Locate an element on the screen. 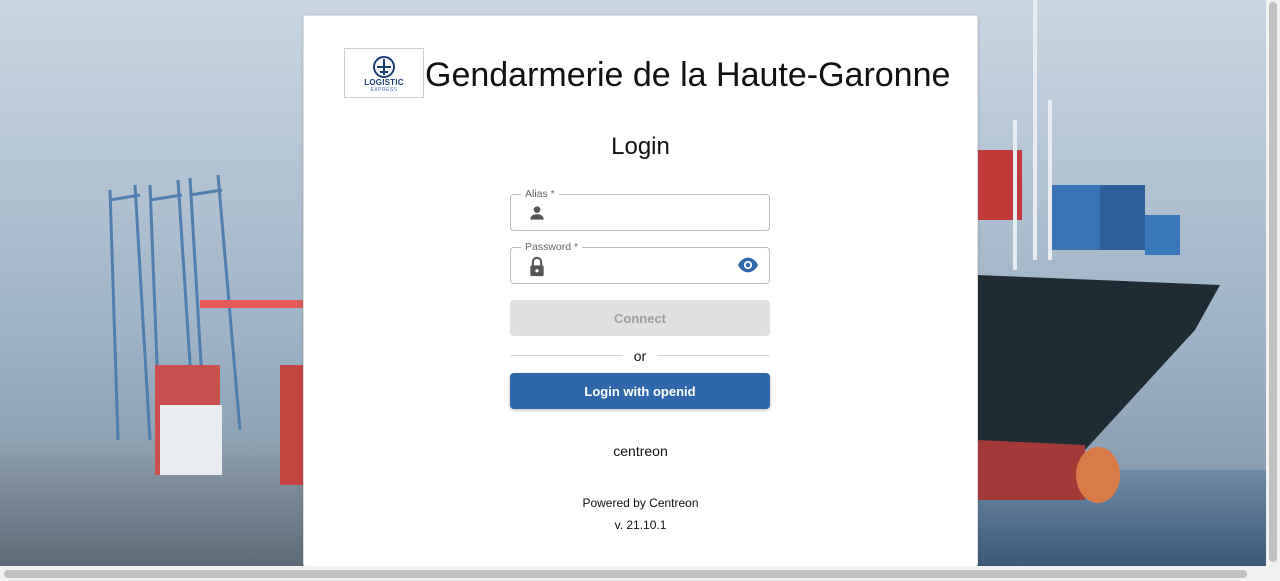  lock-icon is located at coordinates (537, 266).